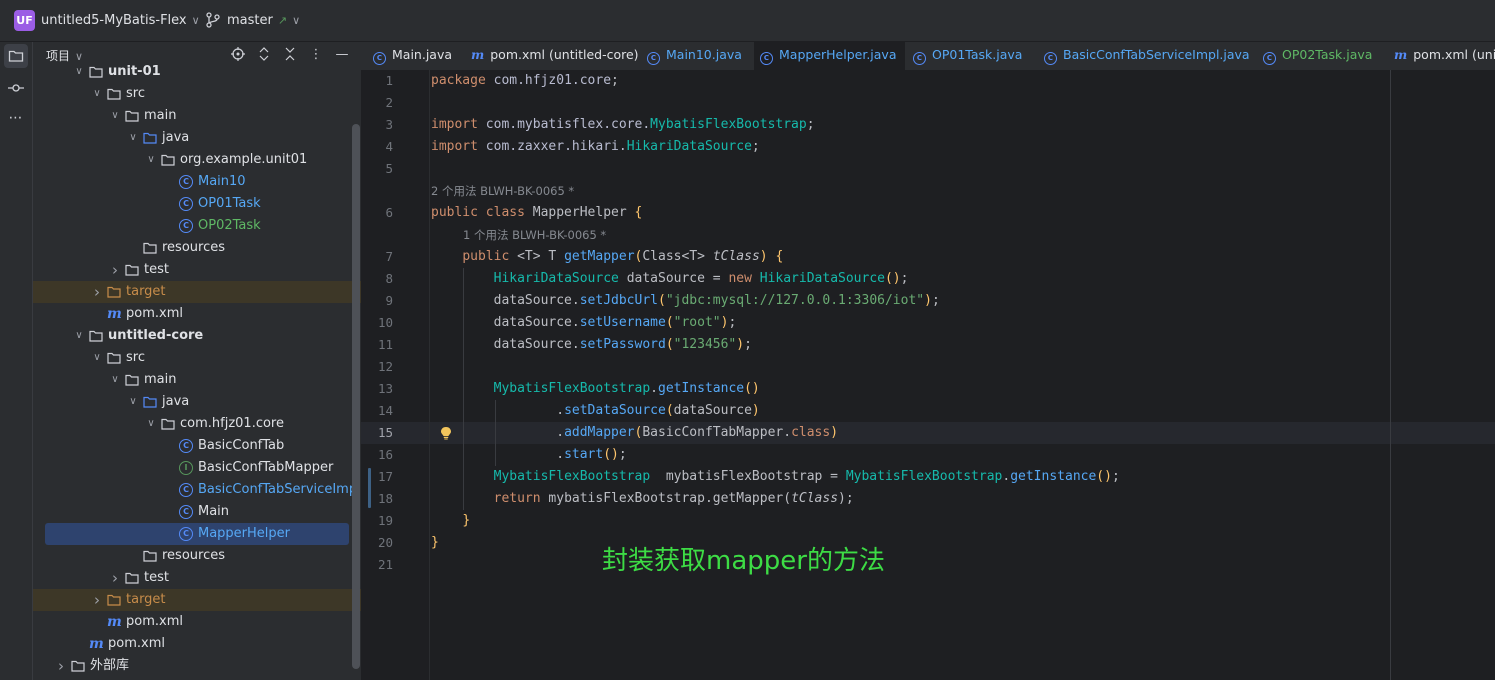  What do you see at coordinates (740, 344) in the screenshot?
I see `code-token: )` at bounding box center [740, 344].